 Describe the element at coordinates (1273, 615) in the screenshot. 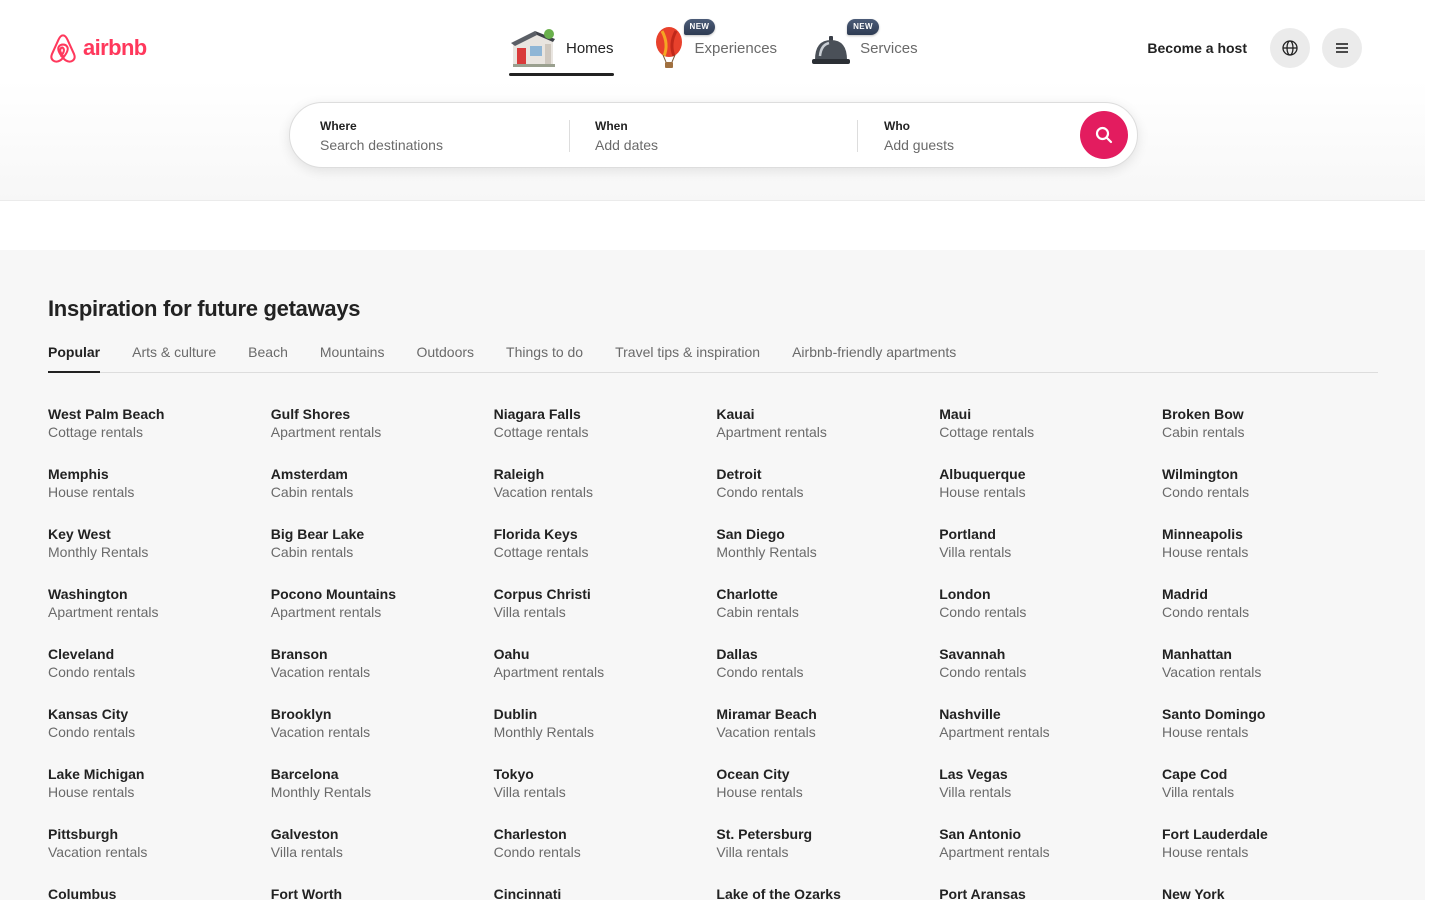

I see `destination-link: Madrid Condo rentals` at that location.